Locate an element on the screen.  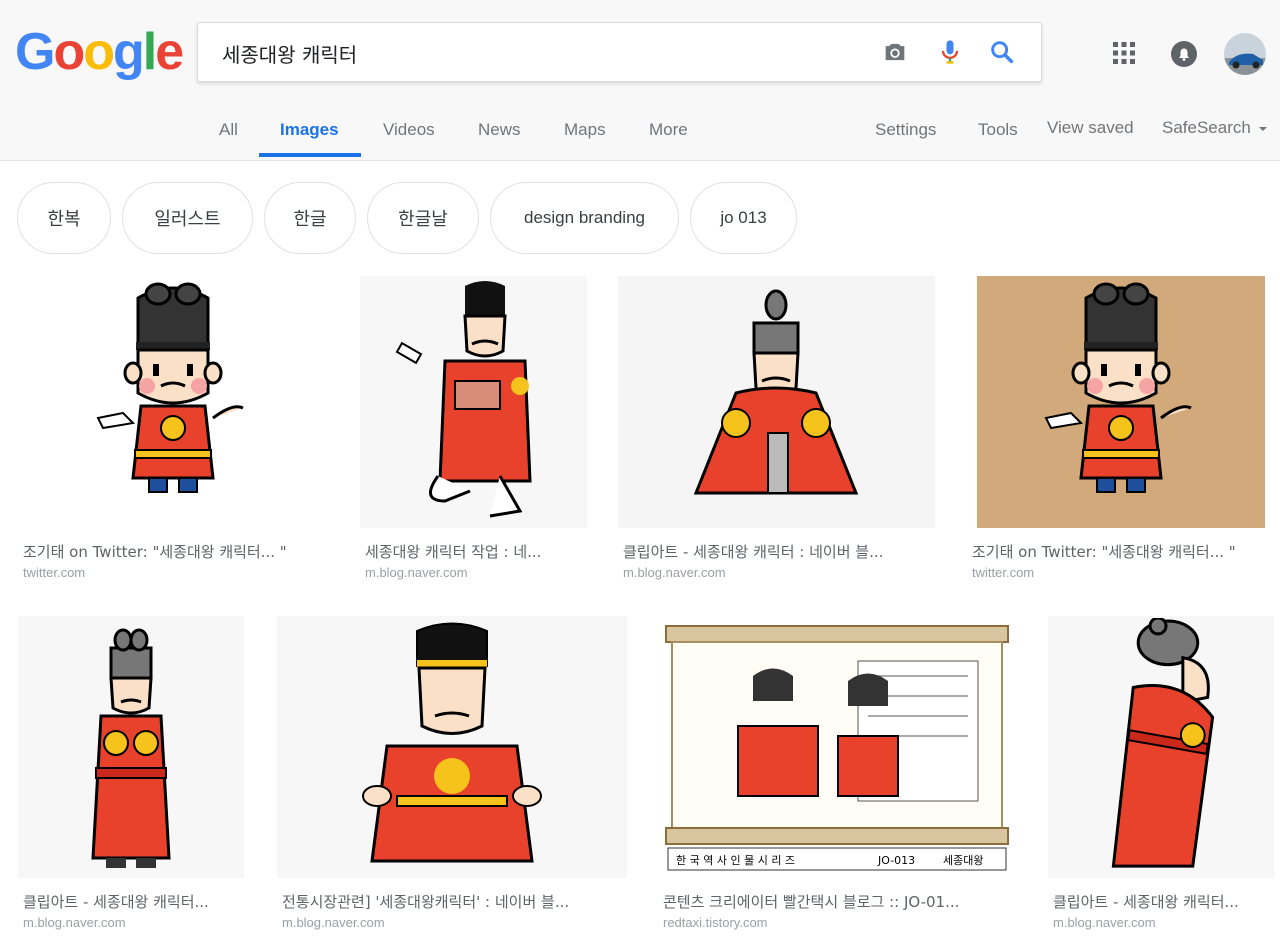
google-logo: Google is located at coordinates (99, 52).